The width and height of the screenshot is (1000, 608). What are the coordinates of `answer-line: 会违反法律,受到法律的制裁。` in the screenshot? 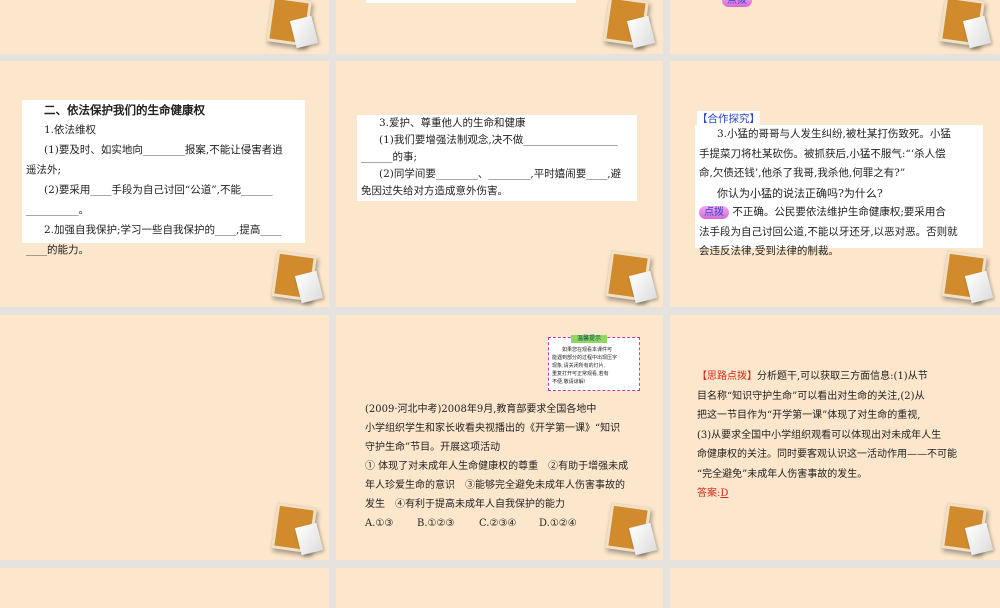 It's located at (769, 251).